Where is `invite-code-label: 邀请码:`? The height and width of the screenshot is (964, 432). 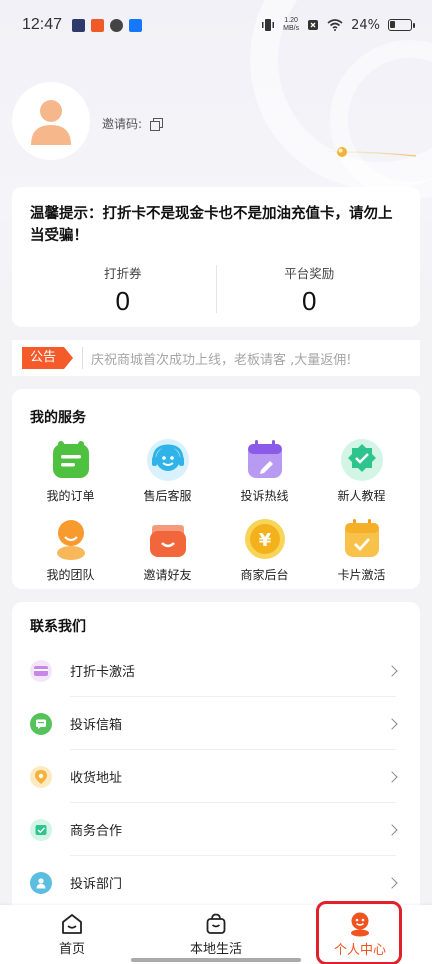 invite-code-label: 邀请码: is located at coordinates (122, 124).